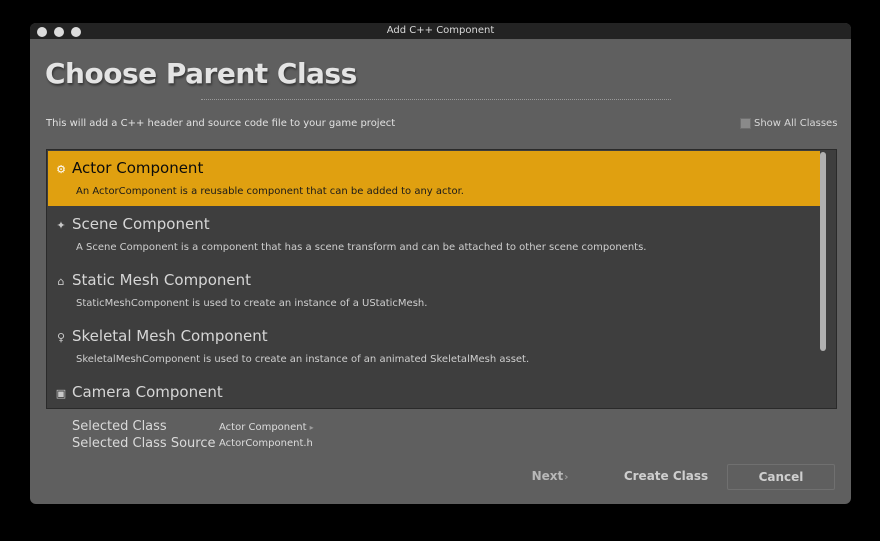 The height and width of the screenshot is (541, 880). Describe the element at coordinates (61, 337) in the screenshot. I see `skeletal-mesh-icon: ♀` at that location.